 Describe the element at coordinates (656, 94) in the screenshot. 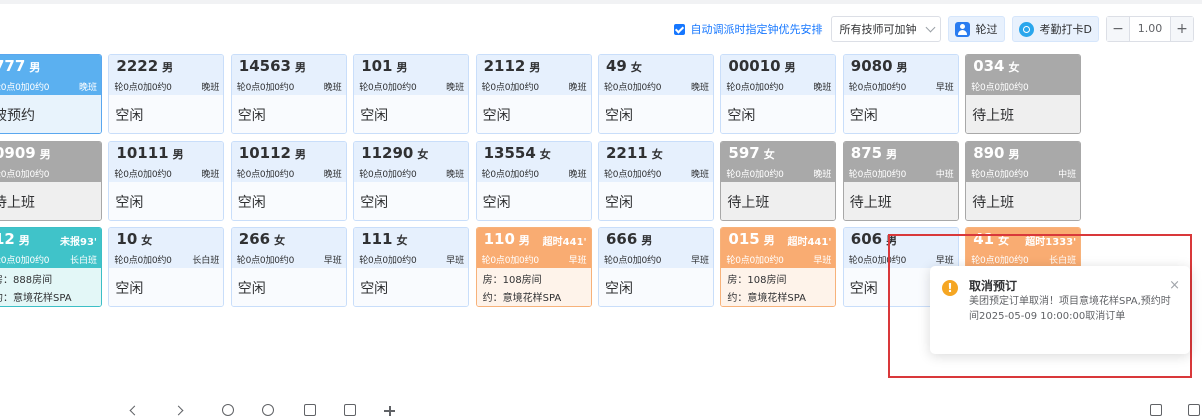

I see `technician-card: 49 女轮0点0加0约0 晚班 空闲` at that location.